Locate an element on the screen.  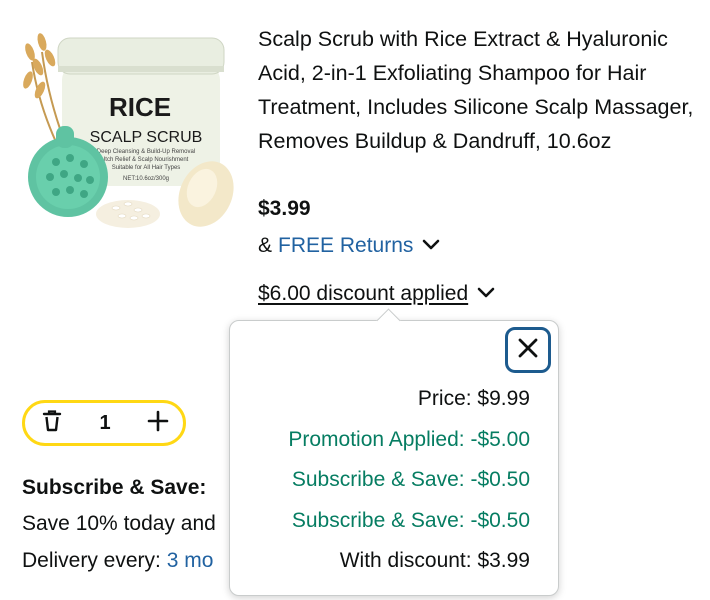
discount-applied-text: $6.00 discount applied is located at coordinates (363, 294).